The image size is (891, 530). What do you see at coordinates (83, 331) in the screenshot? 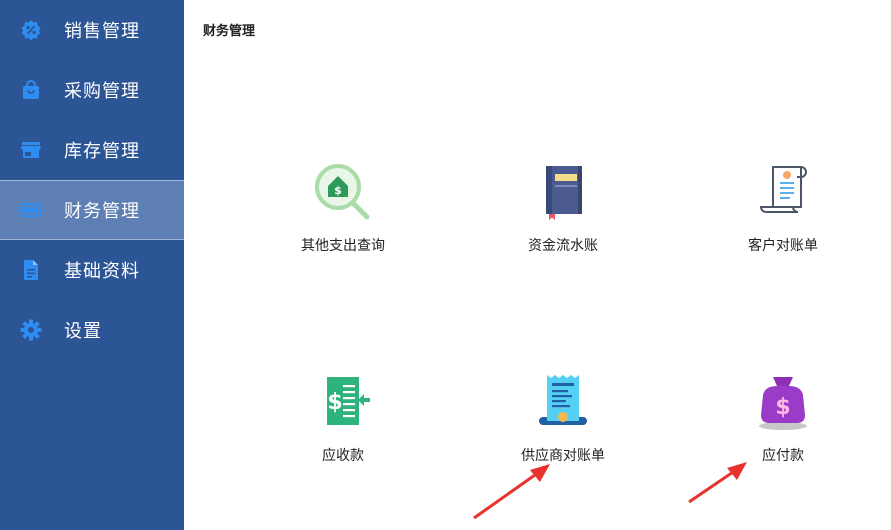
I see `sidebar-item-label: 设置` at bounding box center [83, 331].